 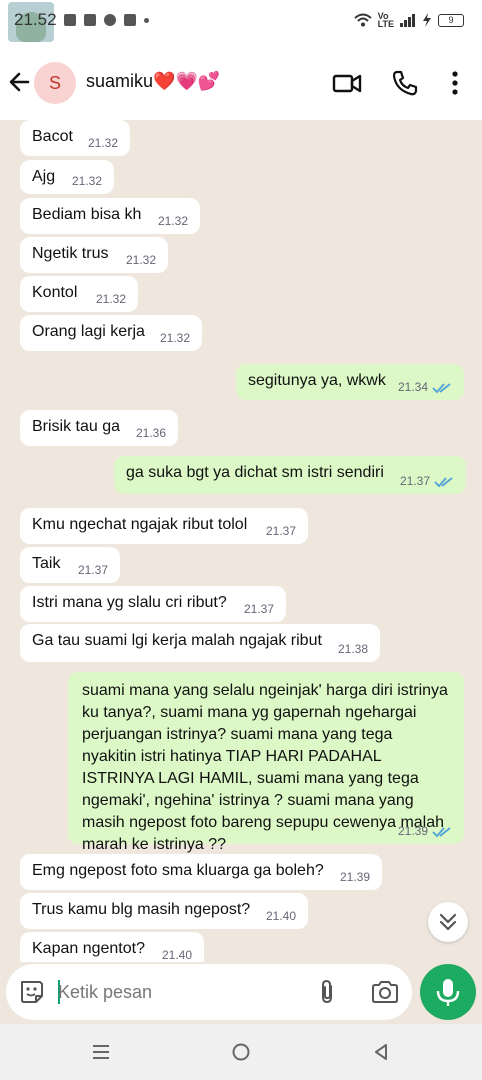 I want to click on status-time: 21.52, so click(x=35, y=19).